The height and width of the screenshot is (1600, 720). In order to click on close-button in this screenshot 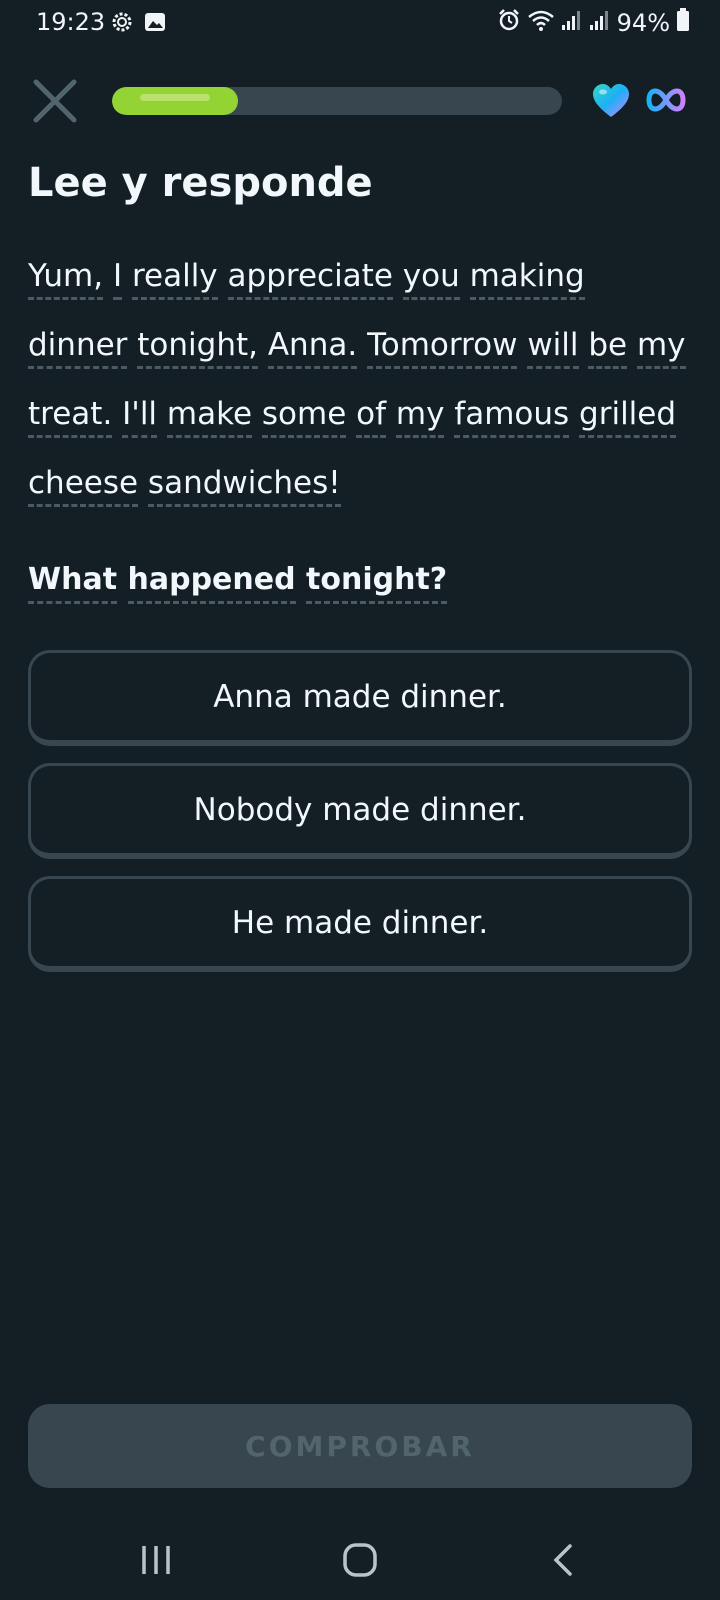, I will do `click(55, 101)`.